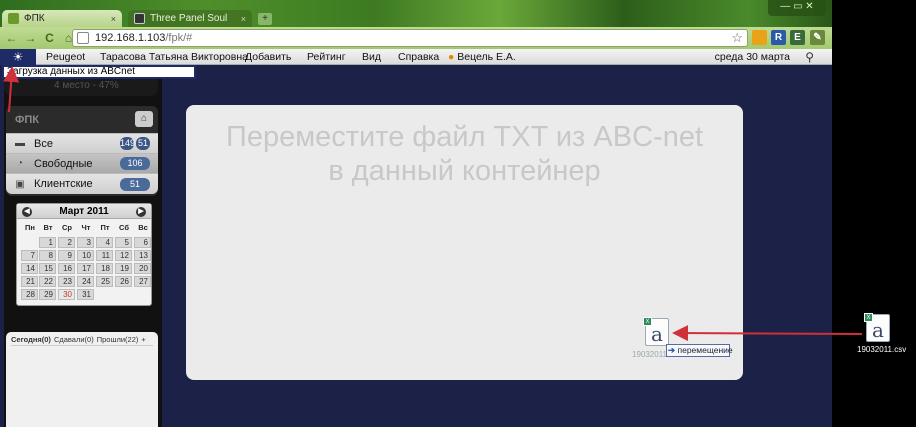  What do you see at coordinates (179, 38) in the screenshot?
I see `url-path: /fpk/#` at bounding box center [179, 38].